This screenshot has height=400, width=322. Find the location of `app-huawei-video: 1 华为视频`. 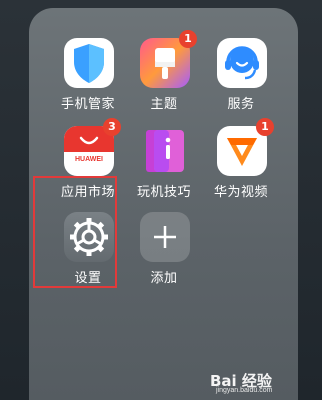

app-huawei-video: 1 华为视频 is located at coordinates (241, 169).